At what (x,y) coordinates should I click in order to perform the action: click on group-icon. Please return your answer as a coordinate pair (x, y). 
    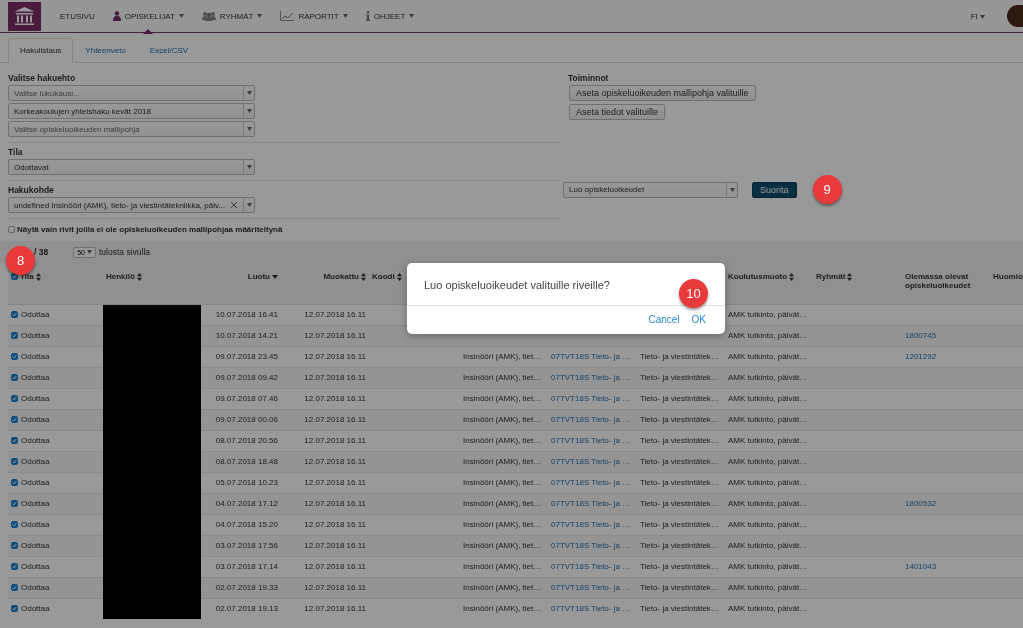
    Looking at the image, I should click on (208, 16).